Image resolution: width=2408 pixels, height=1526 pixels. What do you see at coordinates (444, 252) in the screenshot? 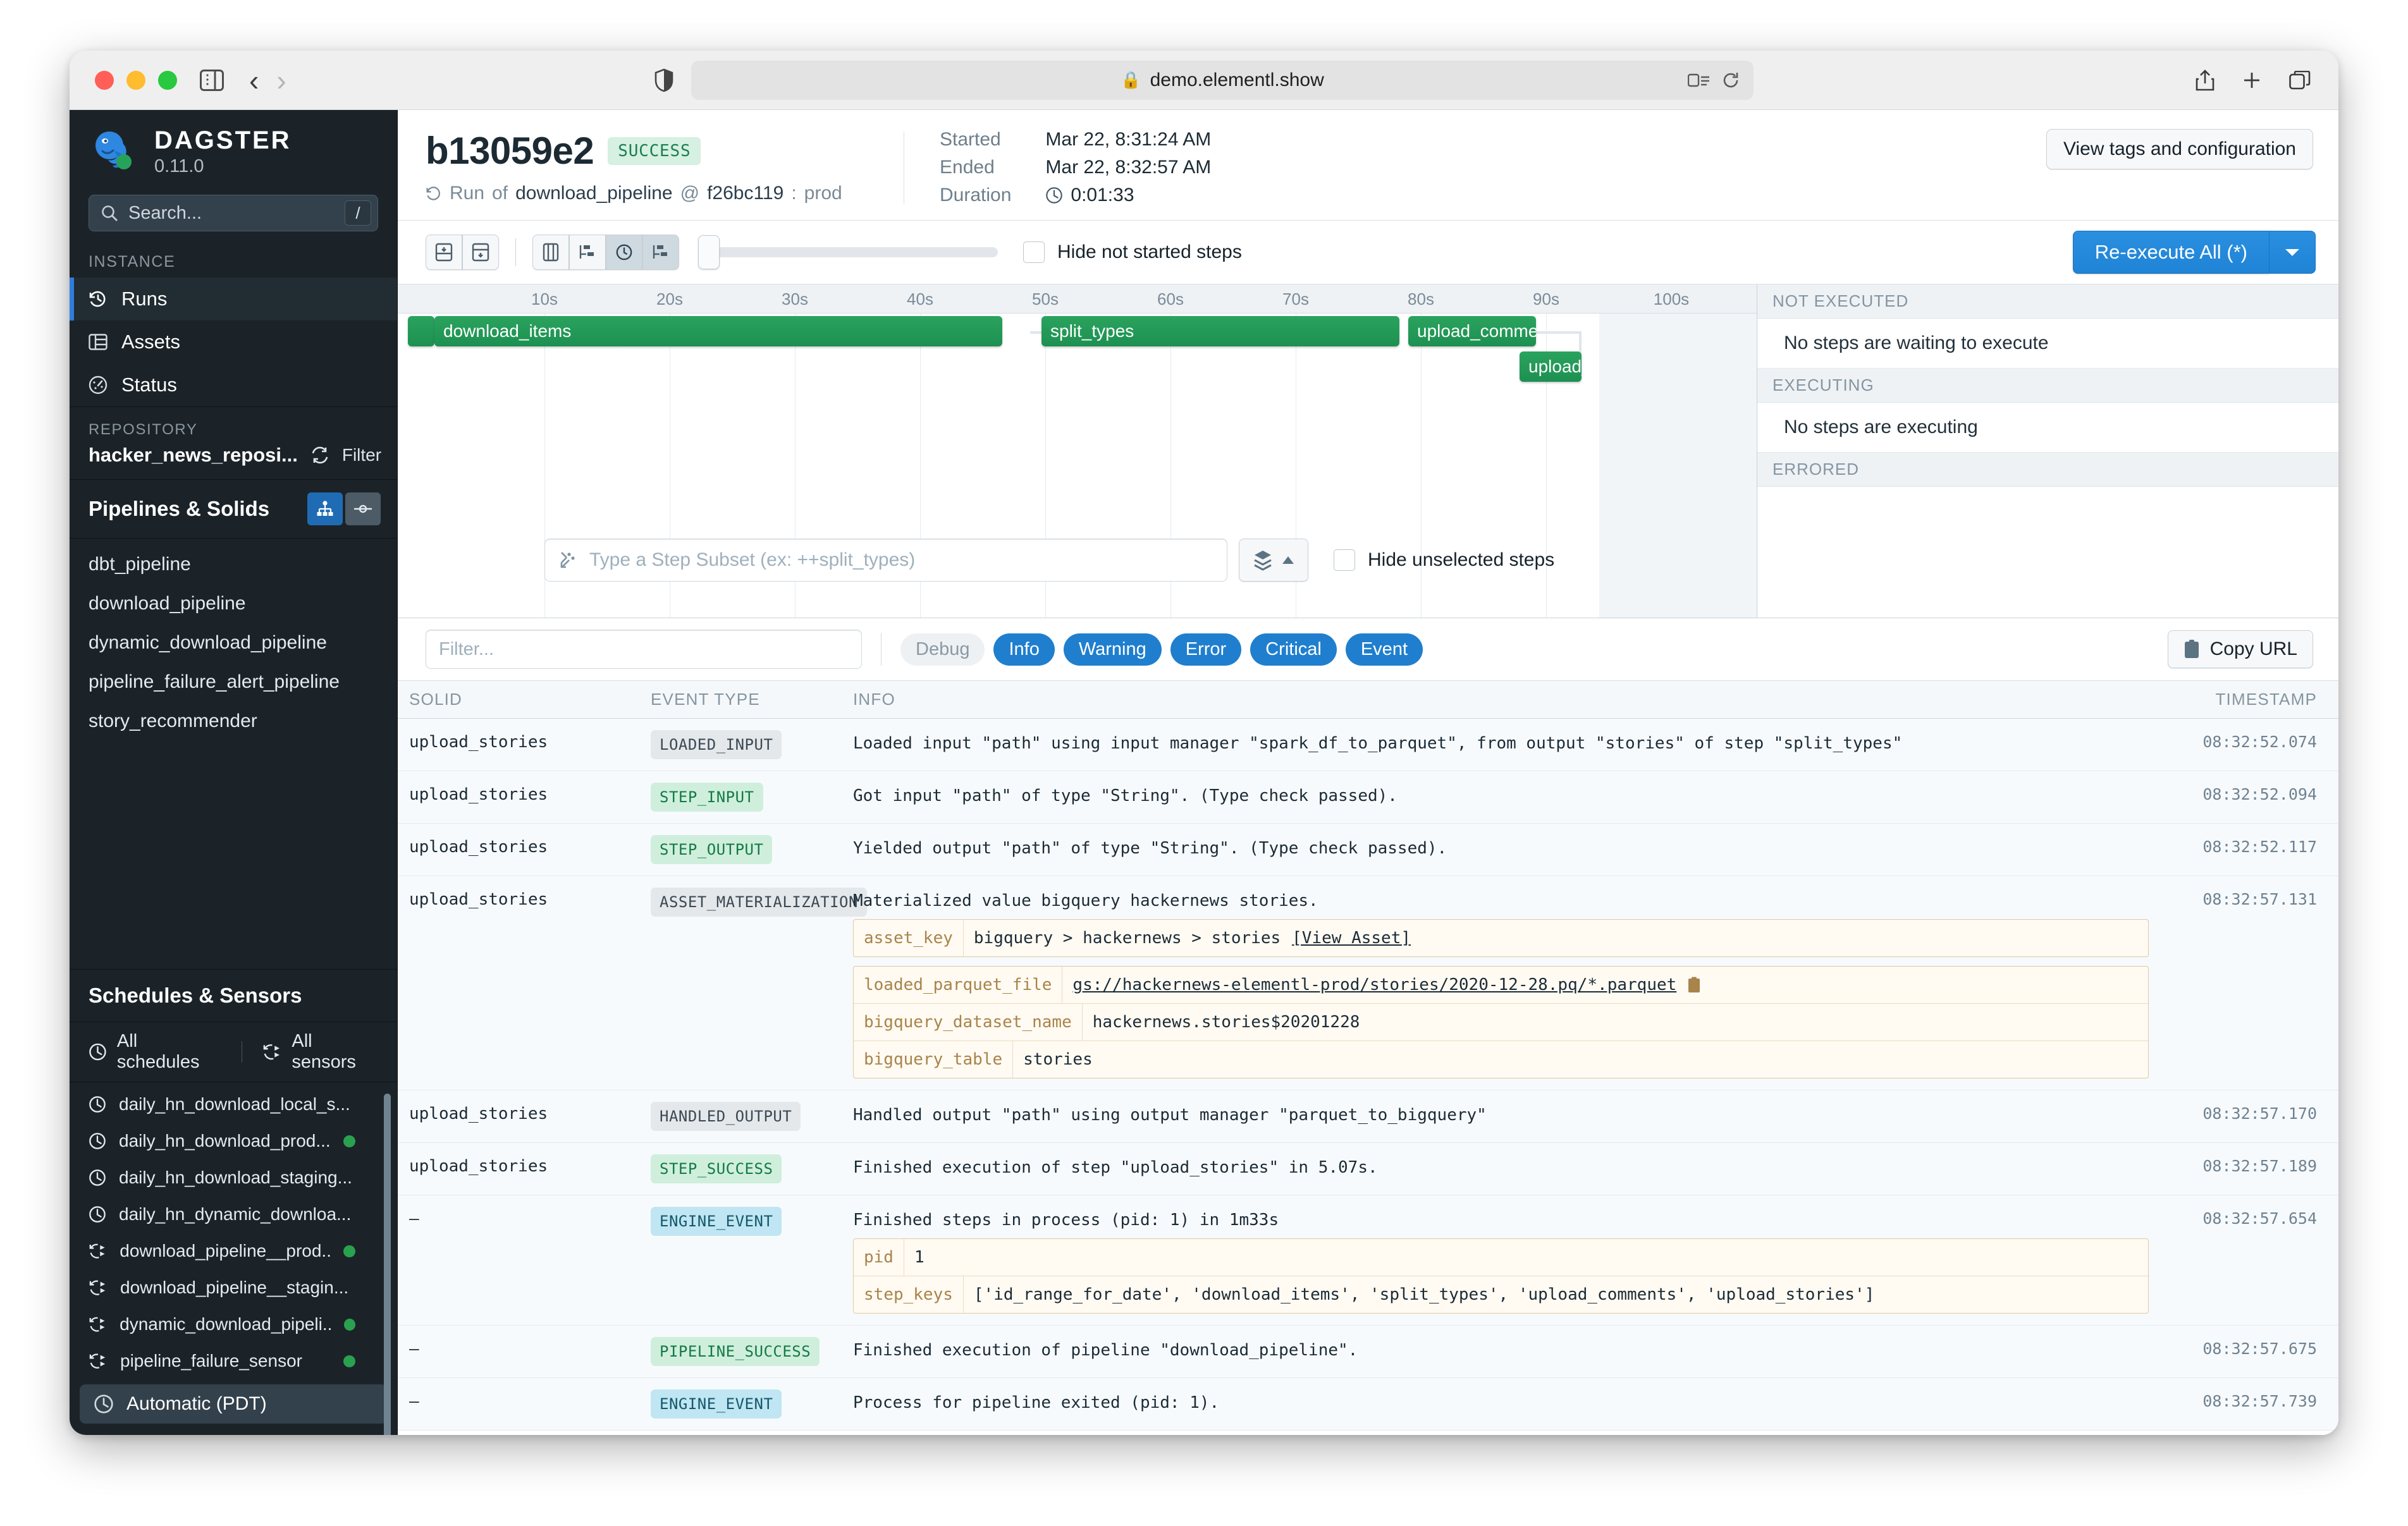
I see `expand-all-icon` at bounding box center [444, 252].